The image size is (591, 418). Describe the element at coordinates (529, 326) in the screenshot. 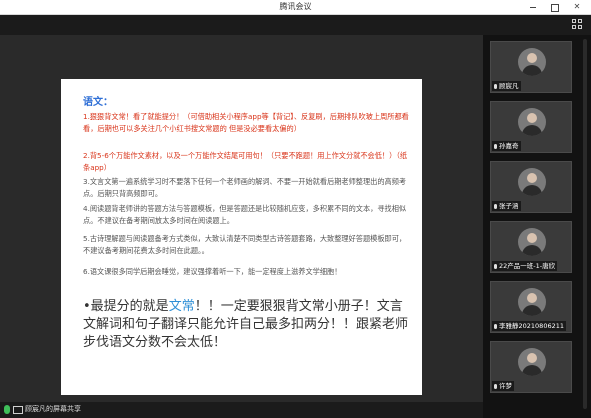

I see `participant-name: 李雅静20210806211` at that location.